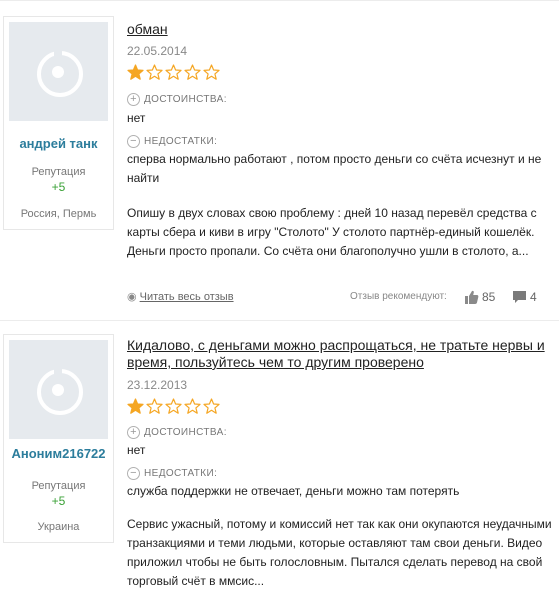  I want to click on thumbs-up-icon, so click(472, 297).